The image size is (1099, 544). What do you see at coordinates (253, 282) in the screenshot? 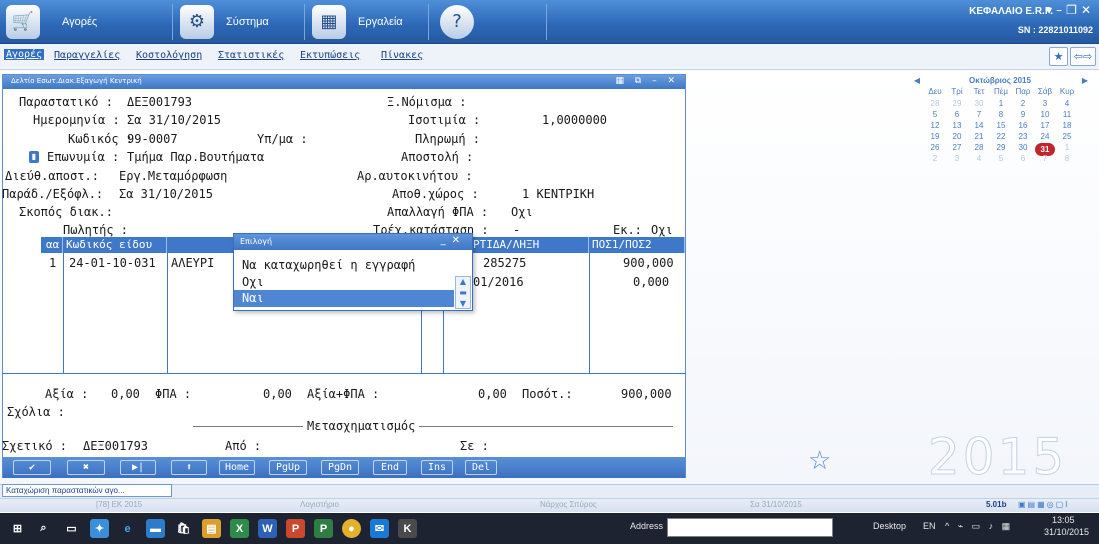
I see `option-no: Οχι` at bounding box center [253, 282].